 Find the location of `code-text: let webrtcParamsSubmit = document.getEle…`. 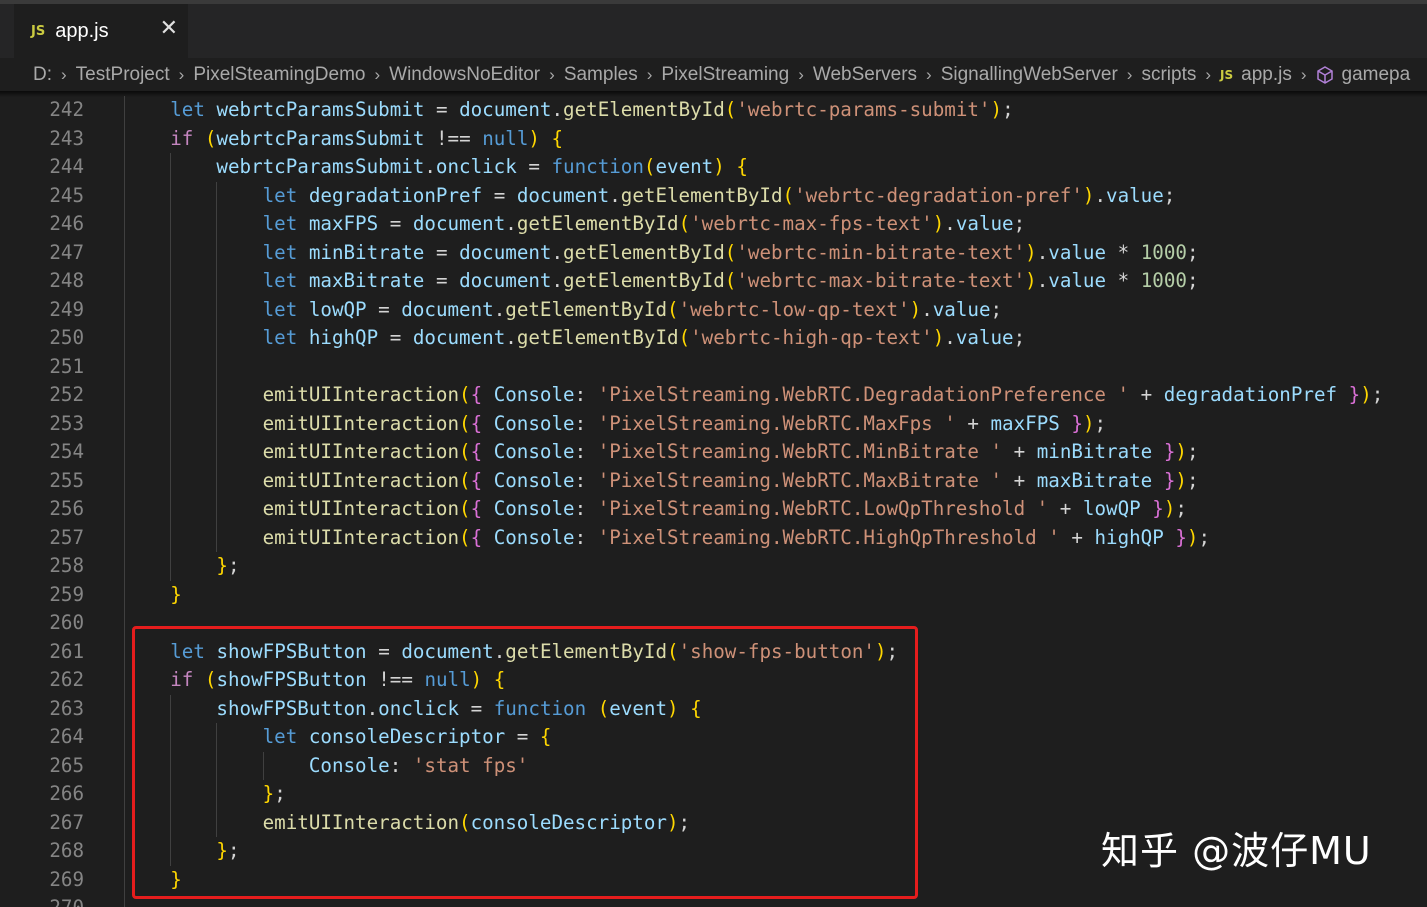

code-text: let webrtcParamsSubmit = document.getEle… is located at coordinates (592, 109).